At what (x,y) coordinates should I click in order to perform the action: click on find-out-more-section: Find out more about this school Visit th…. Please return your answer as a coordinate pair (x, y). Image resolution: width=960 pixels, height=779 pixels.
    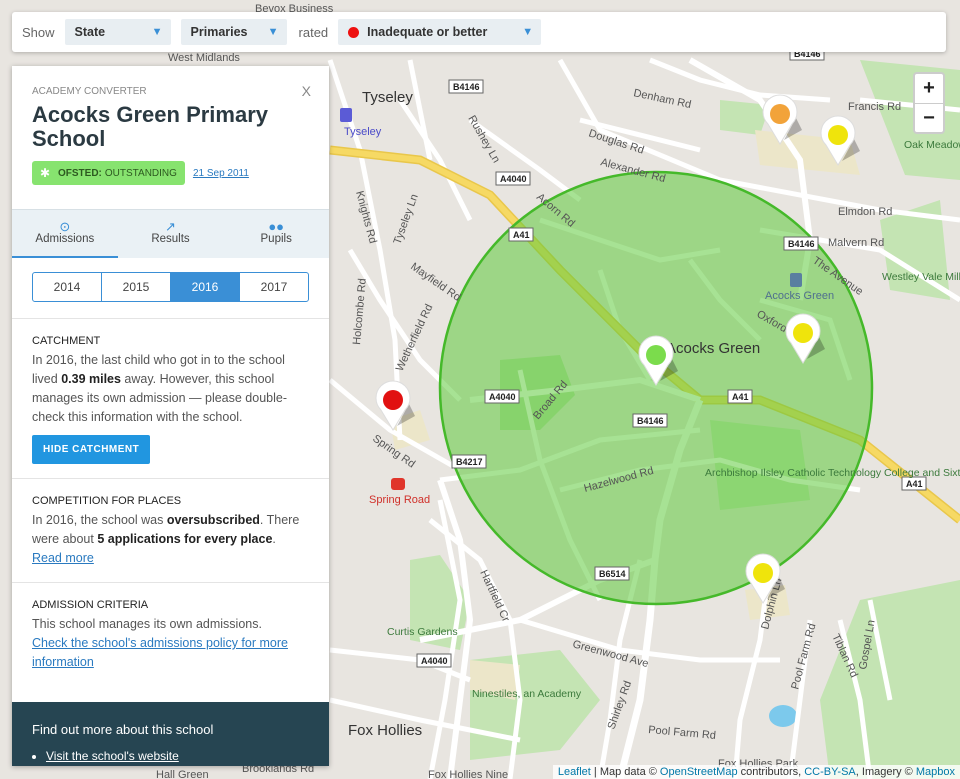
    Looking at the image, I should click on (170, 734).